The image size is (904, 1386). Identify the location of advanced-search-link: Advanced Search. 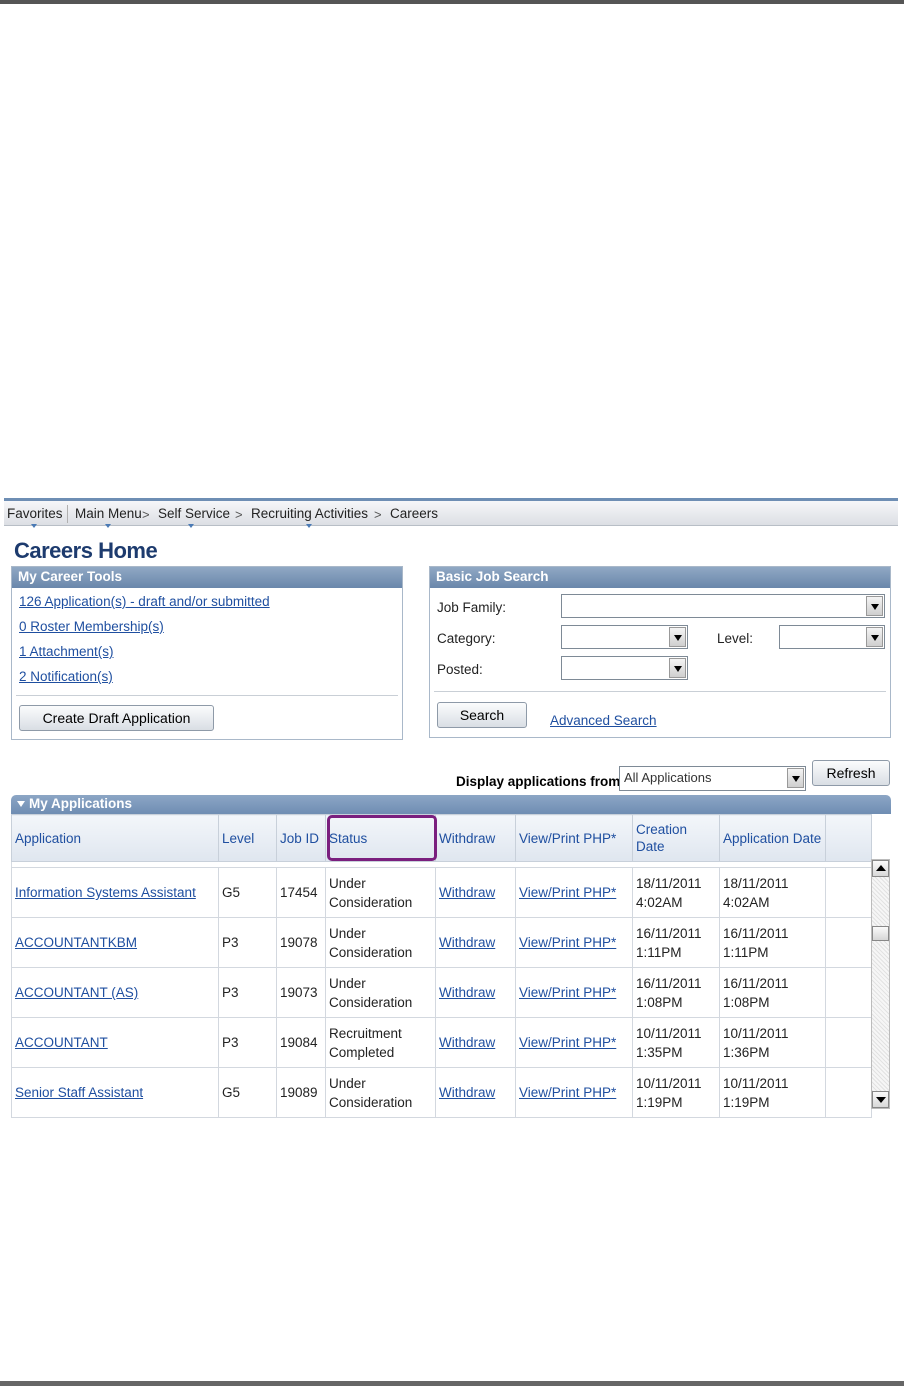
(603, 720).